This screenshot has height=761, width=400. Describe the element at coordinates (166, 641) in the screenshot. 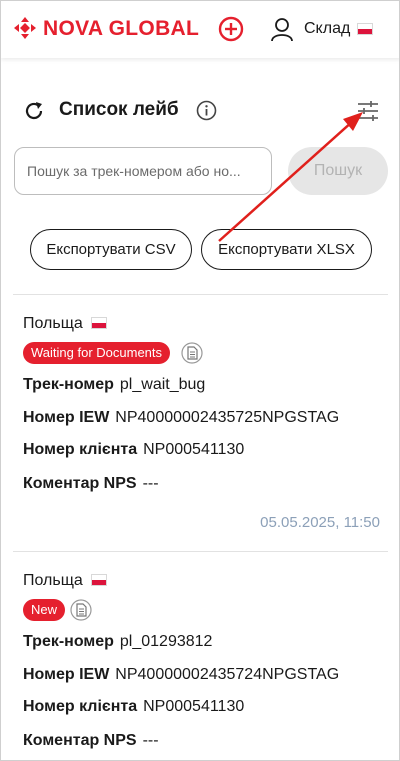

I see `tracking-value: pl_01293812` at that location.